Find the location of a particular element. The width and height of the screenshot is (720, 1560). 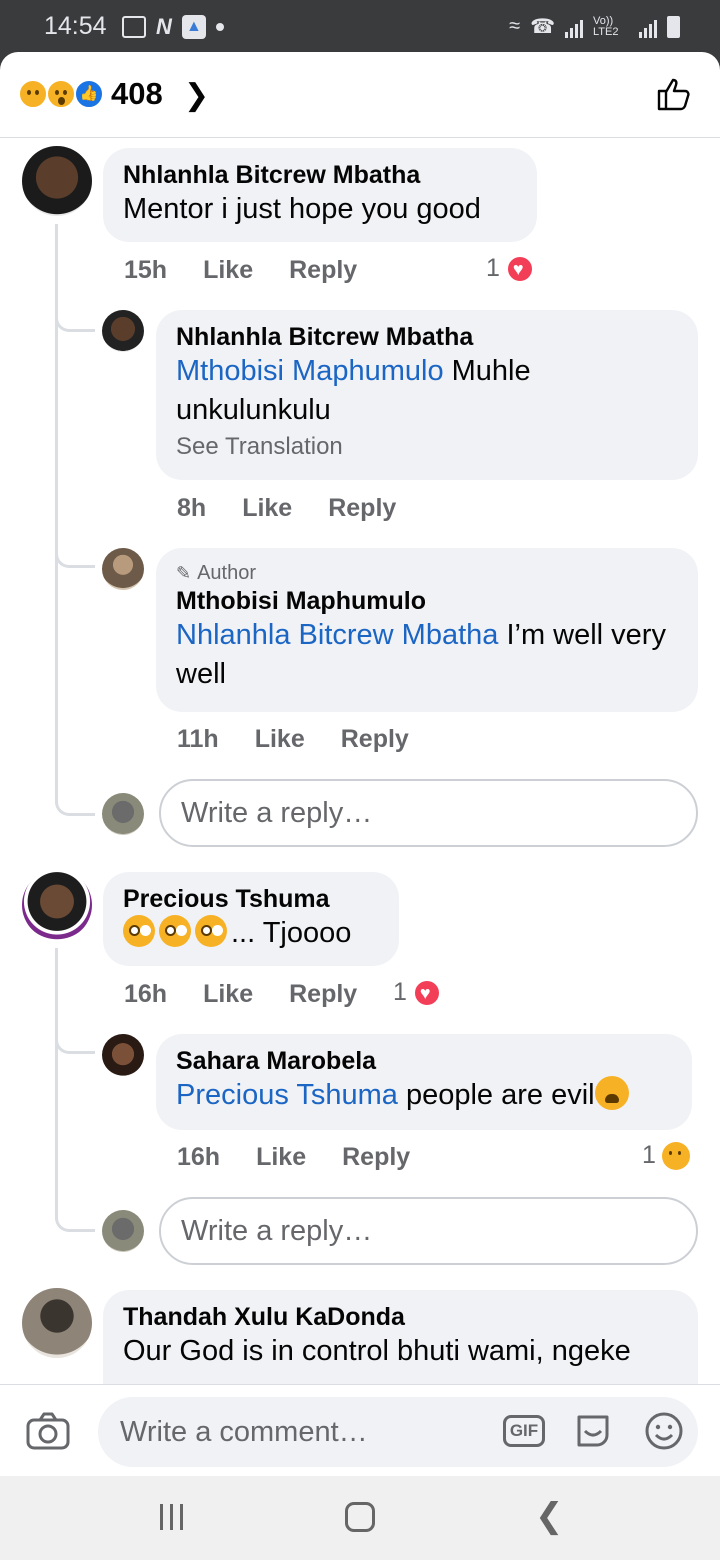

recents-icon is located at coordinates (171, 1517).